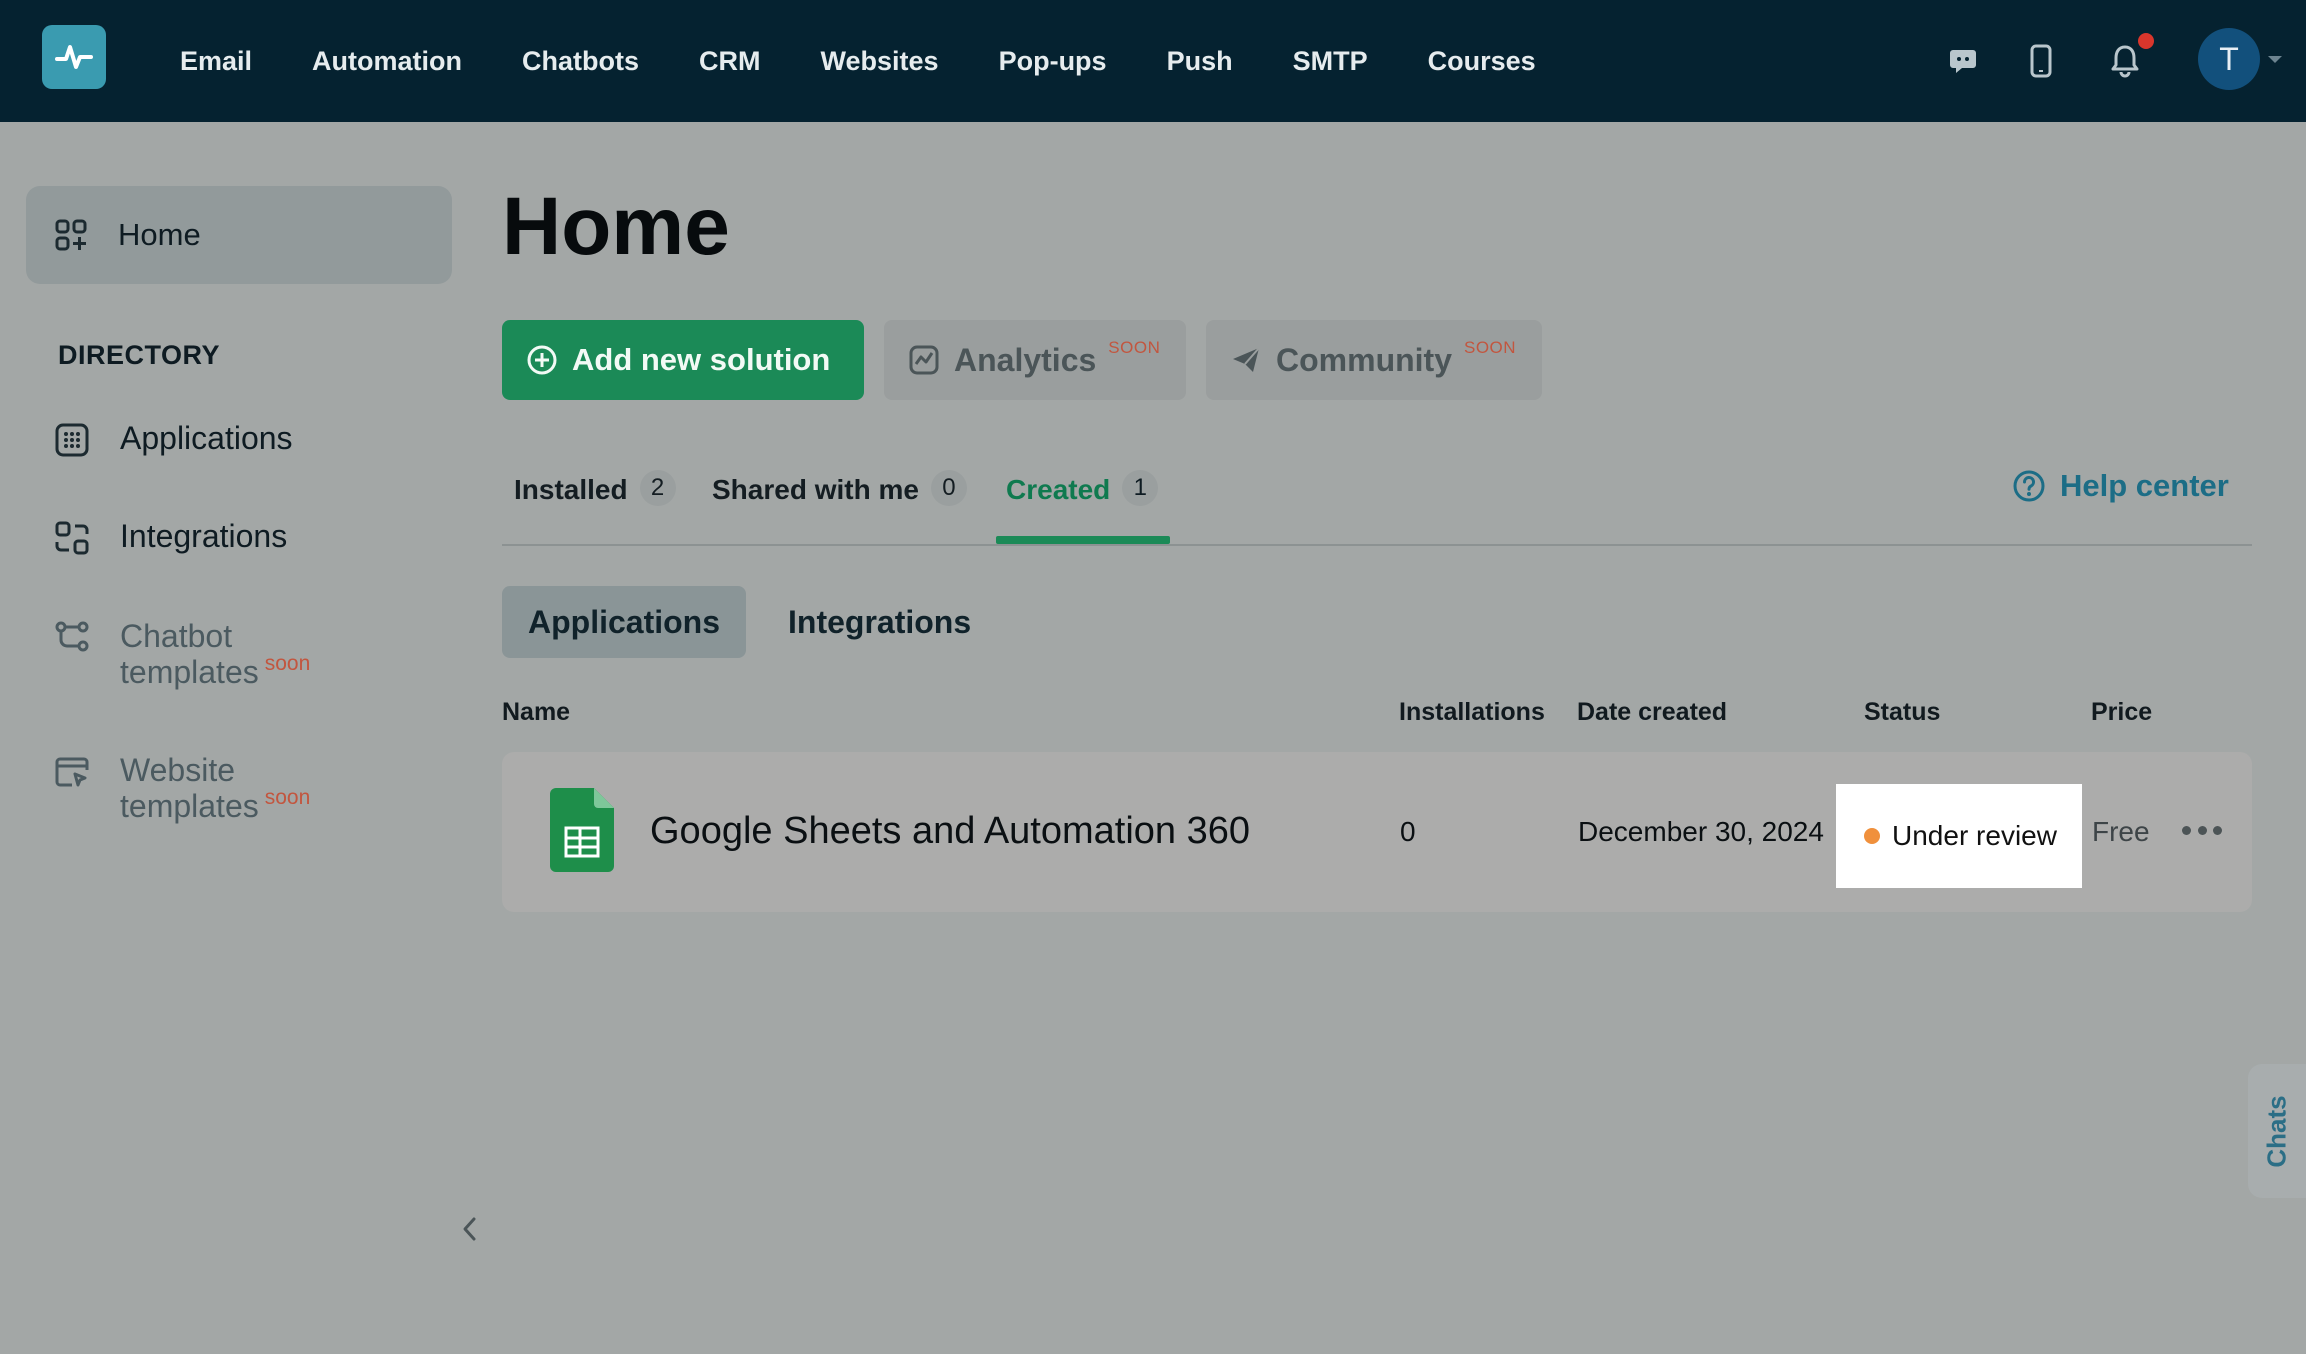 Image resolution: width=2306 pixels, height=1354 pixels. What do you see at coordinates (1408, 831) in the screenshot?
I see `installations-count: 0` at bounding box center [1408, 831].